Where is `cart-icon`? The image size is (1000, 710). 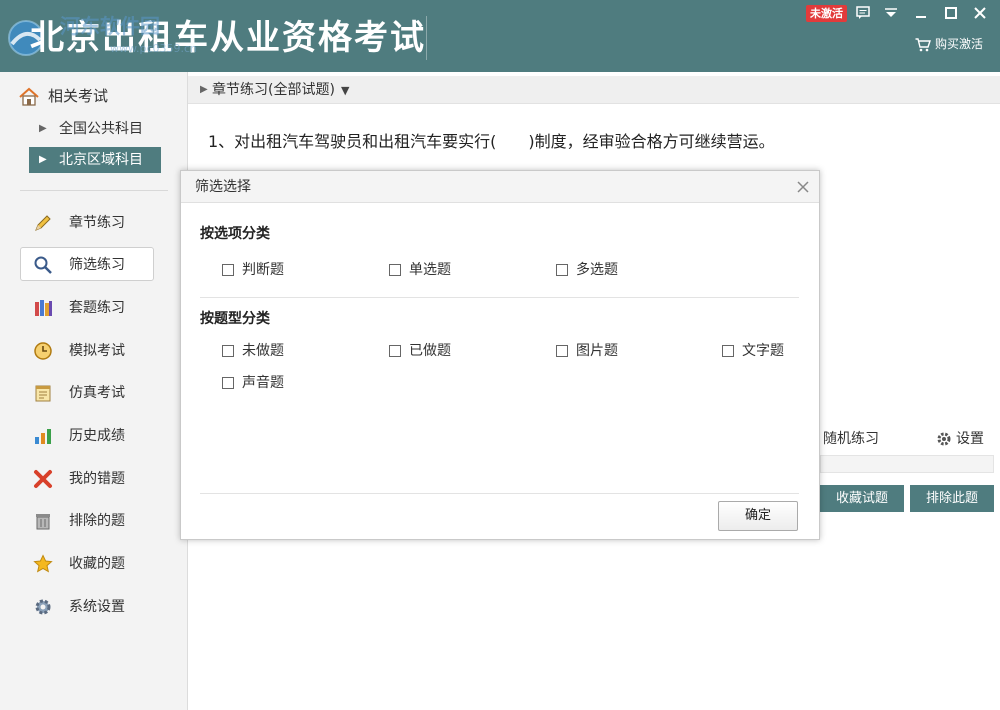 cart-icon is located at coordinates (923, 44).